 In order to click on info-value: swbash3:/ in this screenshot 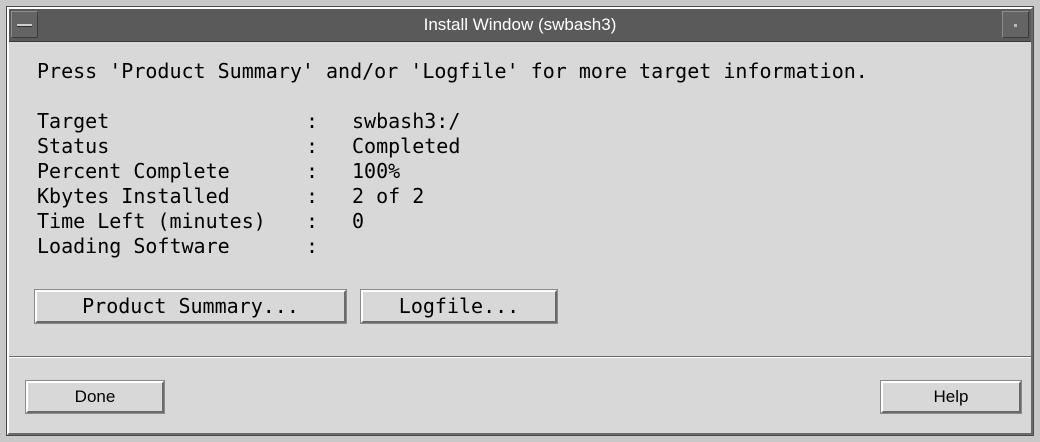, I will do `click(406, 121)`.